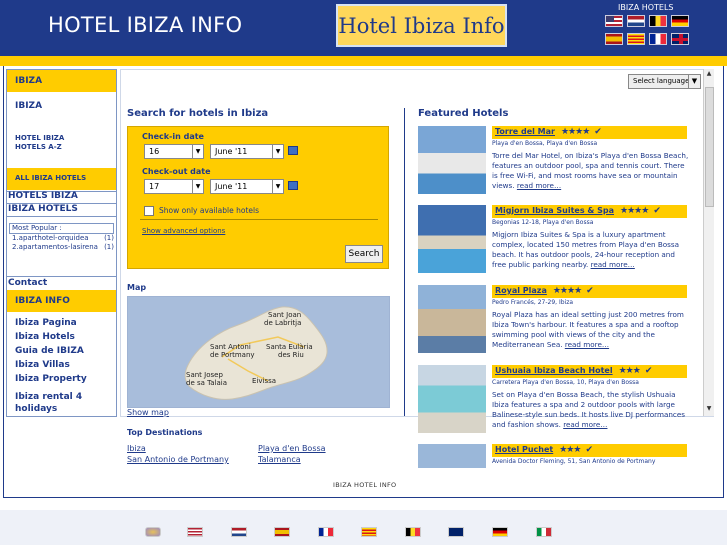 This screenshot has height=545, width=727. What do you see at coordinates (521, 290) in the screenshot?
I see `hotel-name-link: Royal Plaza` at bounding box center [521, 290].